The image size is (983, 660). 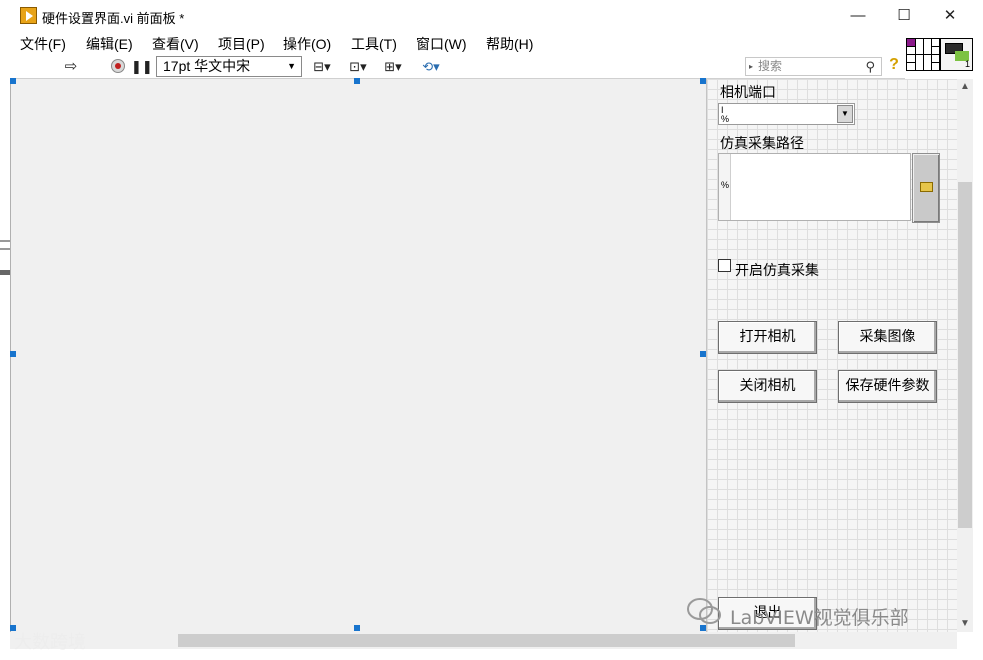 What do you see at coordinates (956, 54) in the screenshot?
I see `vi-icon: 1` at bounding box center [956, 54].